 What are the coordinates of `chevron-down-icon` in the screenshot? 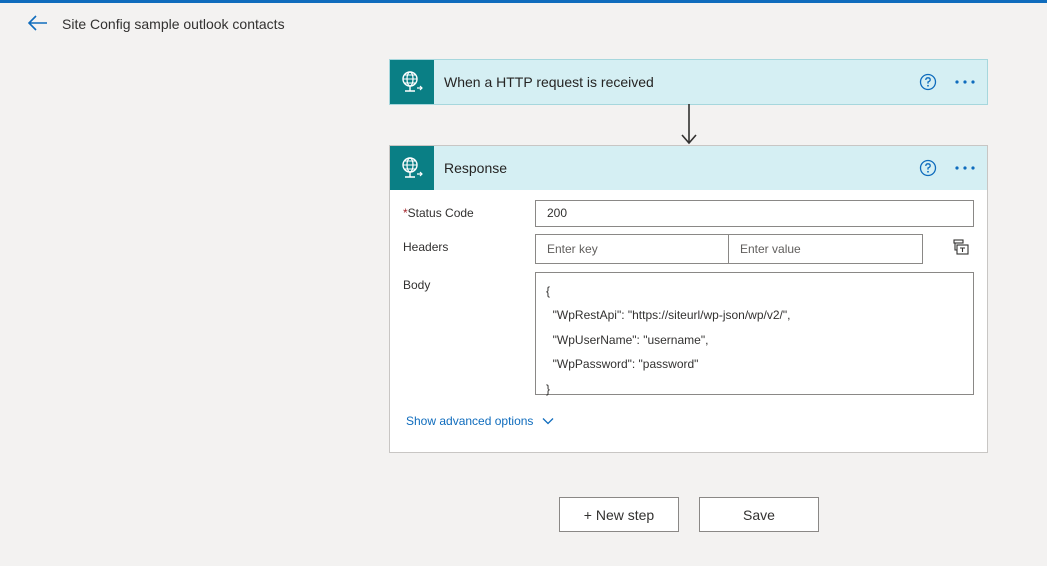 It's located at (548, 421).